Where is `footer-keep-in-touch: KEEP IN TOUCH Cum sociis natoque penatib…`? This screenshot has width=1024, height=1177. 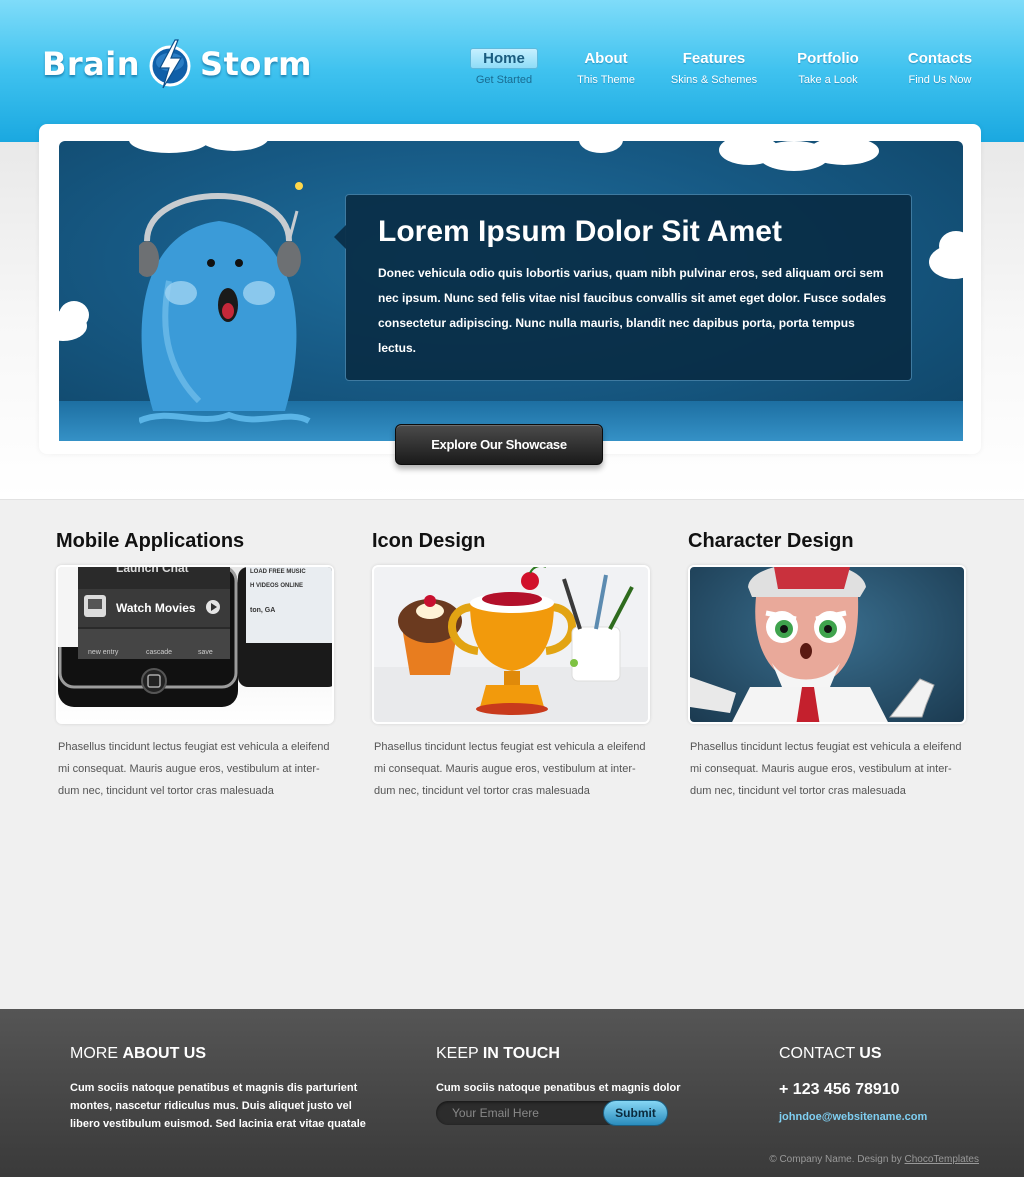 footer-keep-in-touch: KEEP IN TOUCH Cum sociis natoque penatib… is located at coordinates (561, 1071).